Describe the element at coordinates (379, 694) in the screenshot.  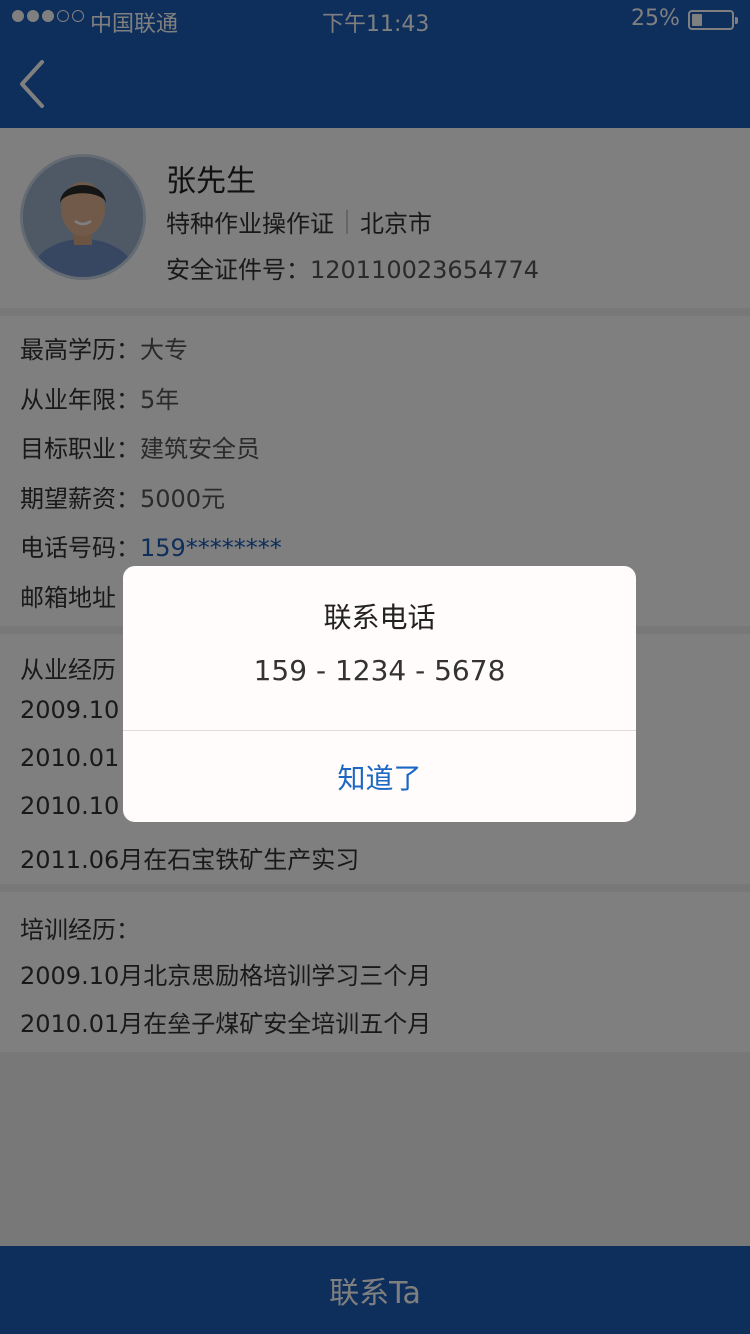
I see `contact-phone-dialog: 联系电话 159 - 1234 - 5678 知道了` at that location.